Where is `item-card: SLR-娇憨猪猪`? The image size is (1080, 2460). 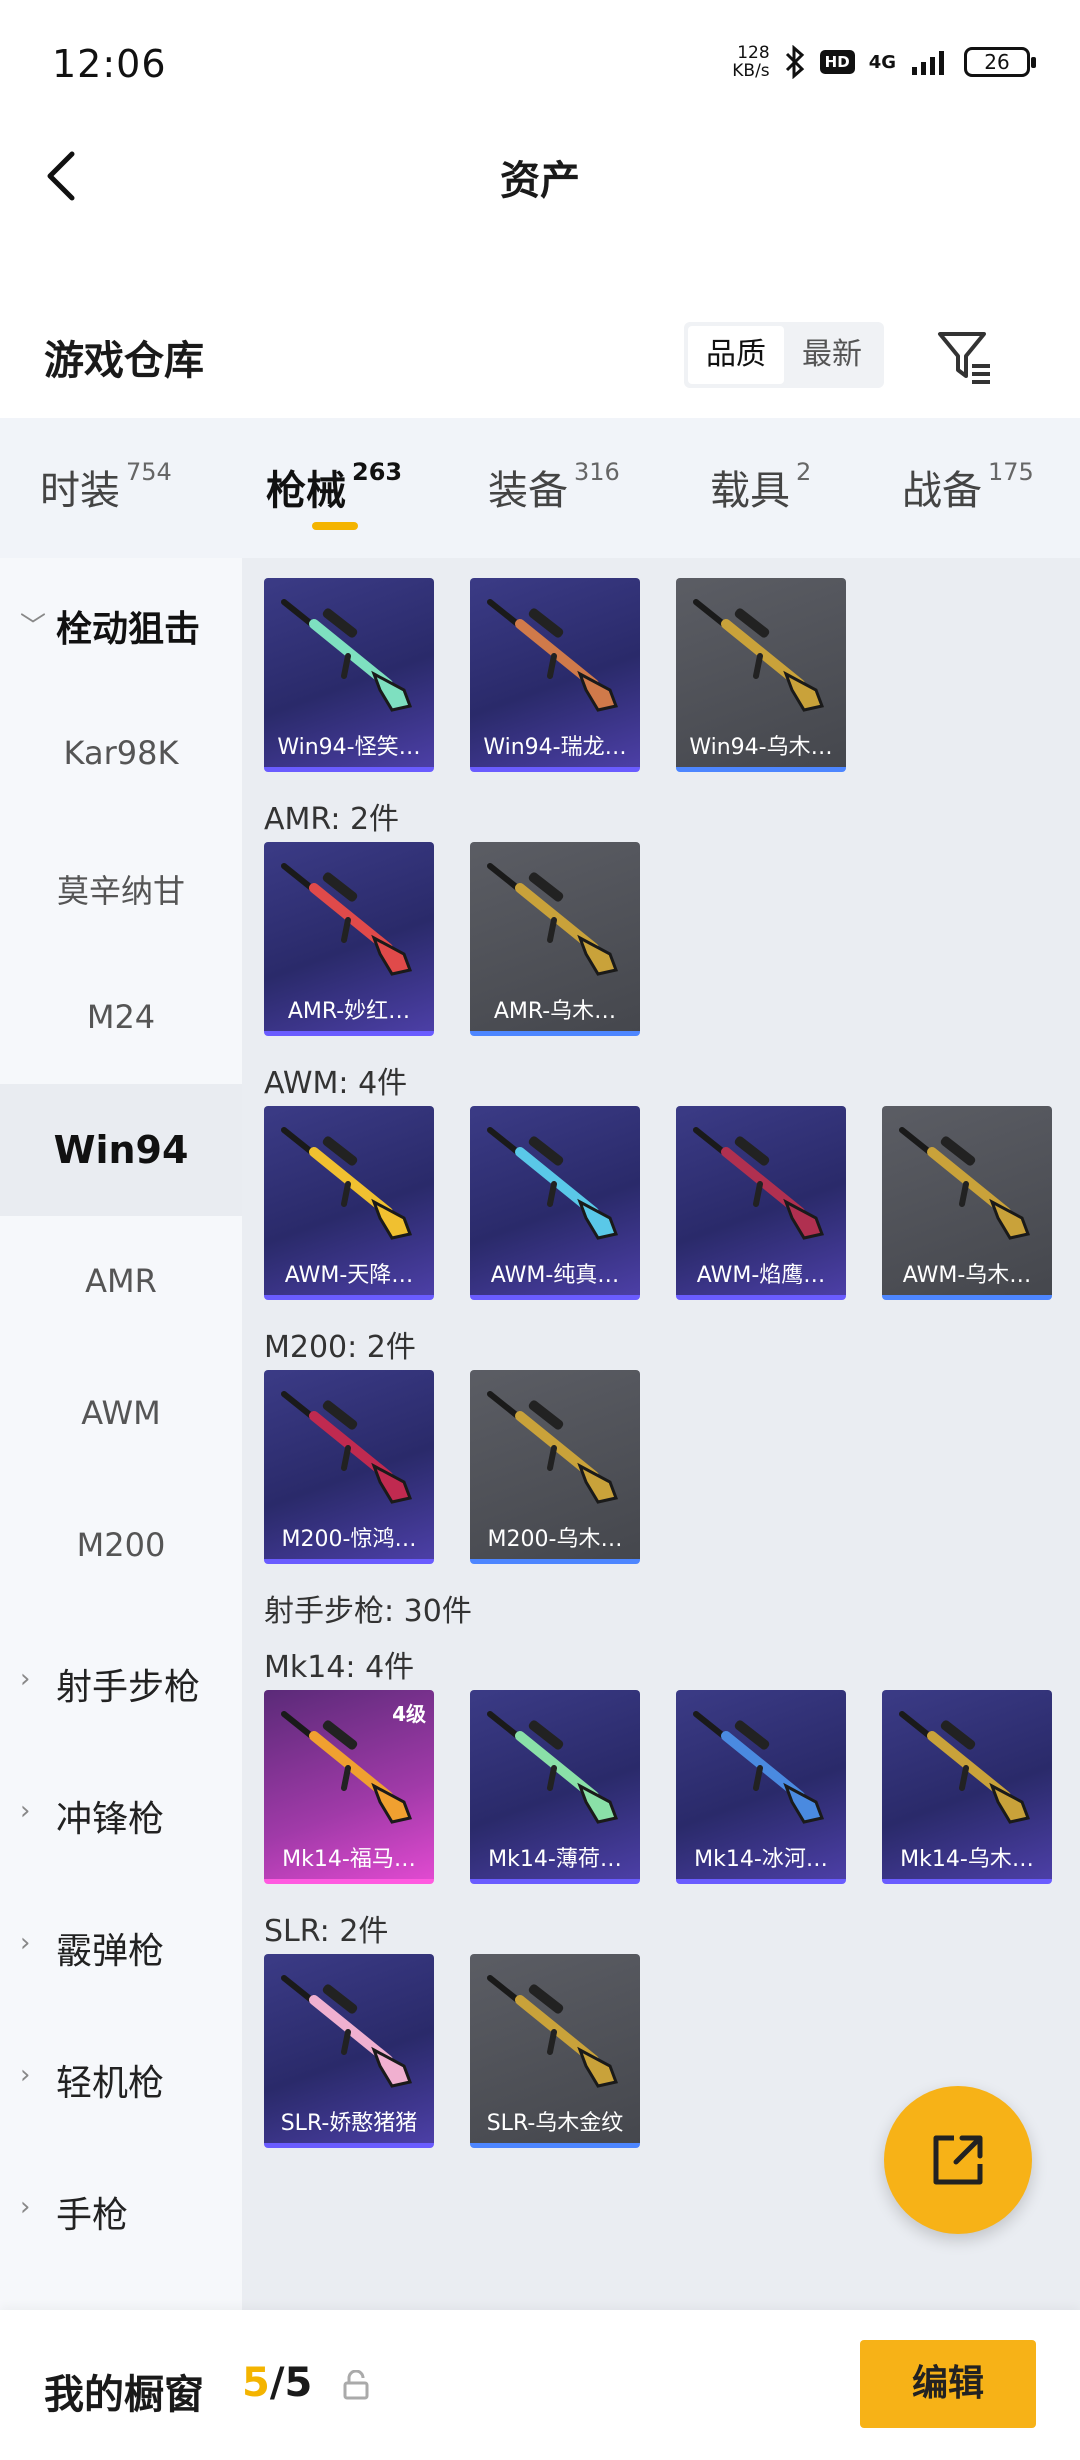
item-card: SLR-娇憨猪猪 is located at coordinates (349, 2051).